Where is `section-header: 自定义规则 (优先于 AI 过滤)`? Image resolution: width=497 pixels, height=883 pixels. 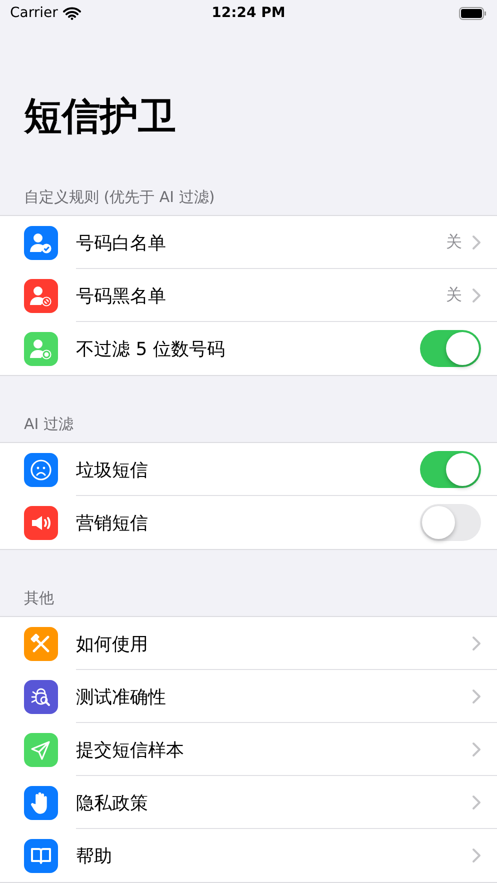
section-header: 自定义规则 (优先于 AI 过滤) is located at coordinates (119, 197).